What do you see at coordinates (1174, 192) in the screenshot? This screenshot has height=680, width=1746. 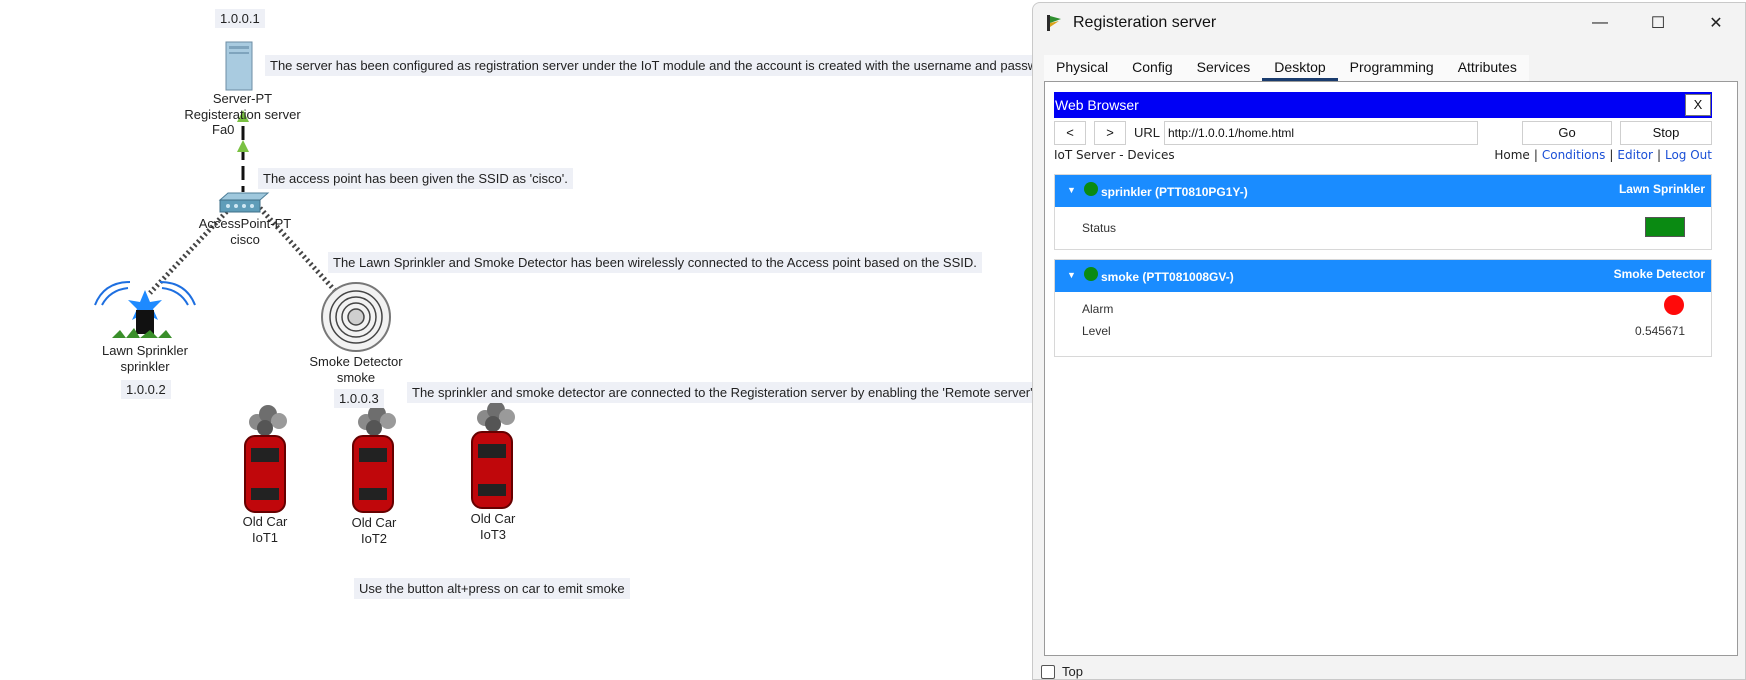 I see `device-name: sprinkler (PTT0810PG1Y-)` at bounding box center [1174, 192].